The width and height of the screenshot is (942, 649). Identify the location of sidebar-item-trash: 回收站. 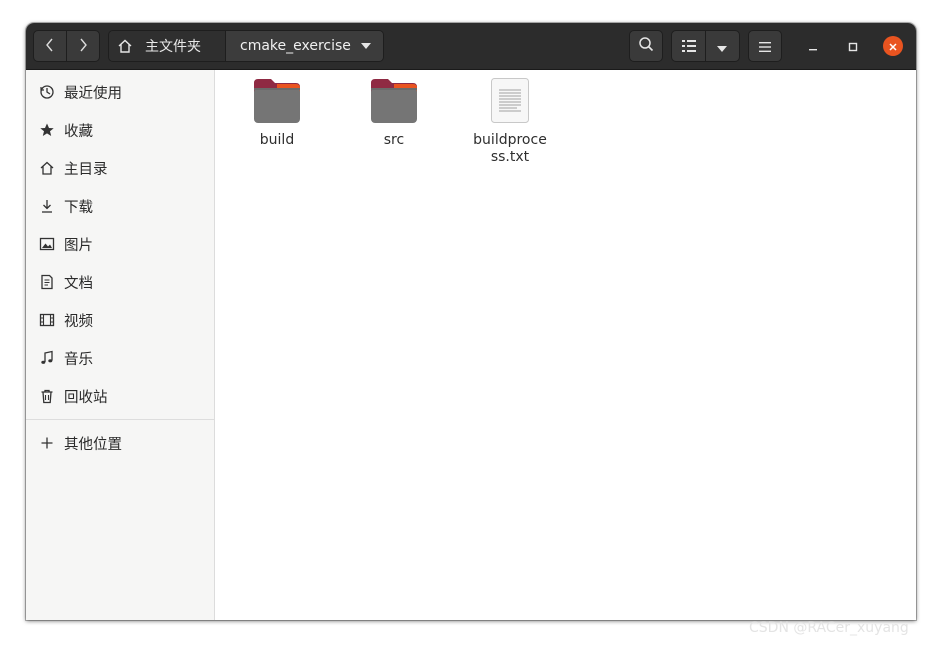
(120, 396).